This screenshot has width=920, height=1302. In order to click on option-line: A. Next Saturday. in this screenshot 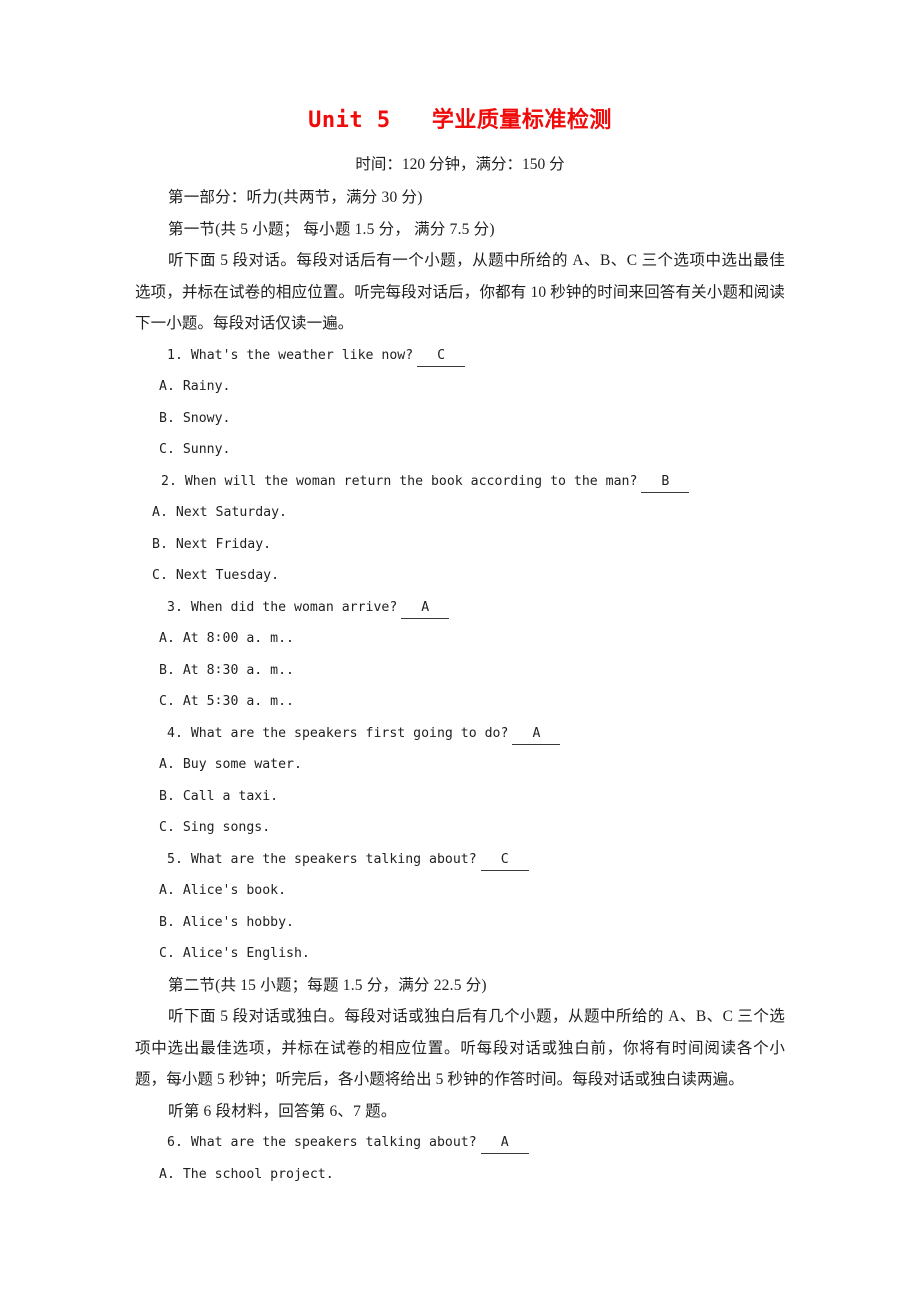, I will do `click(460, 513)`.